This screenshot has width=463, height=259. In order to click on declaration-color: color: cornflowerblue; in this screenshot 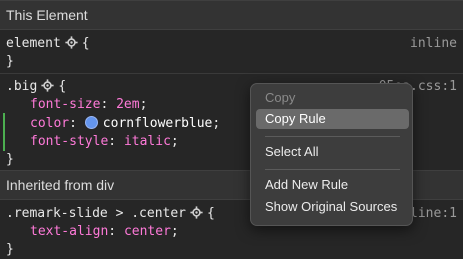, I will do `click(125, 123)`.